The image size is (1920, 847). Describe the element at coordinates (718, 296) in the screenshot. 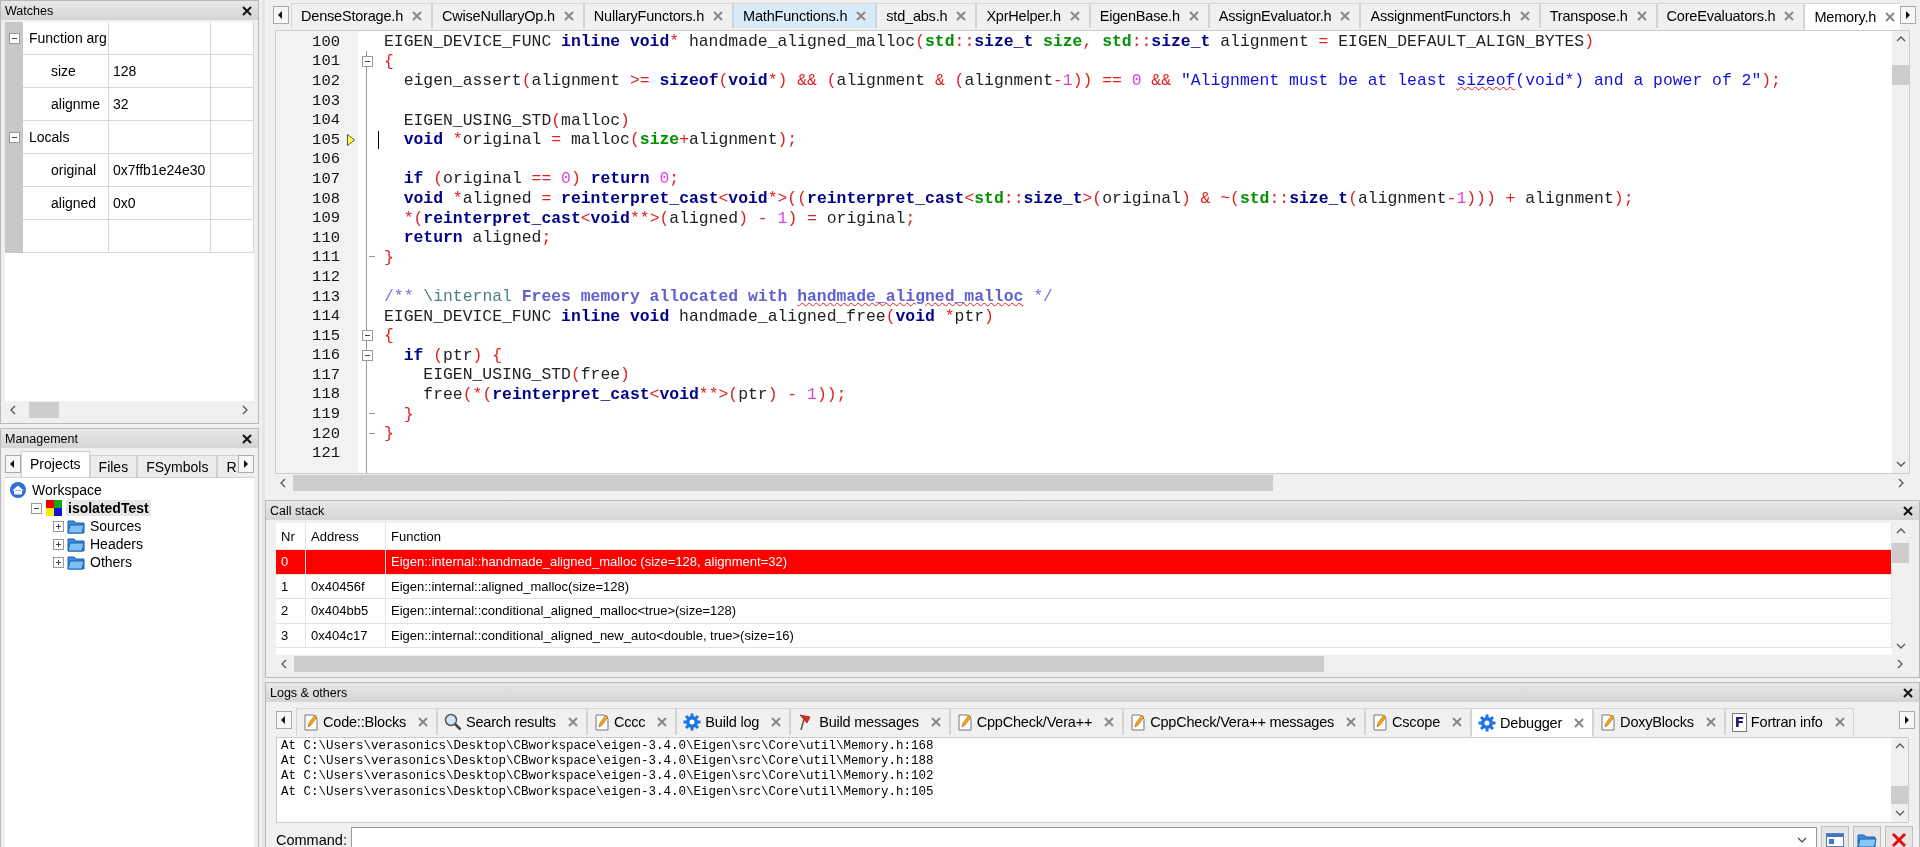

I see `code-line: /** \internal Frees memory allocated with handmade_aligned_malloc */` at that location.